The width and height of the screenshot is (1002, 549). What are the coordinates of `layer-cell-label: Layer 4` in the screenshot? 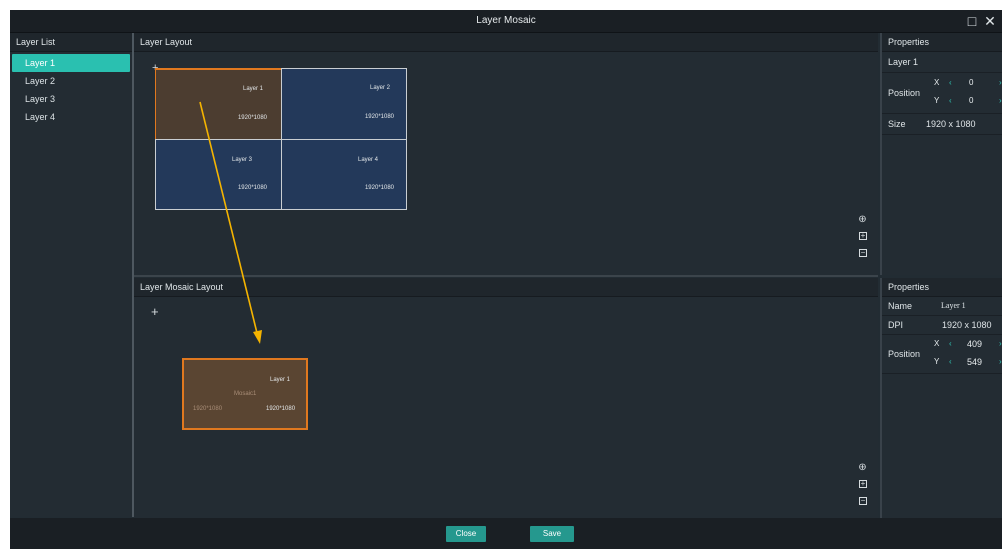 It's located at (367, 160).